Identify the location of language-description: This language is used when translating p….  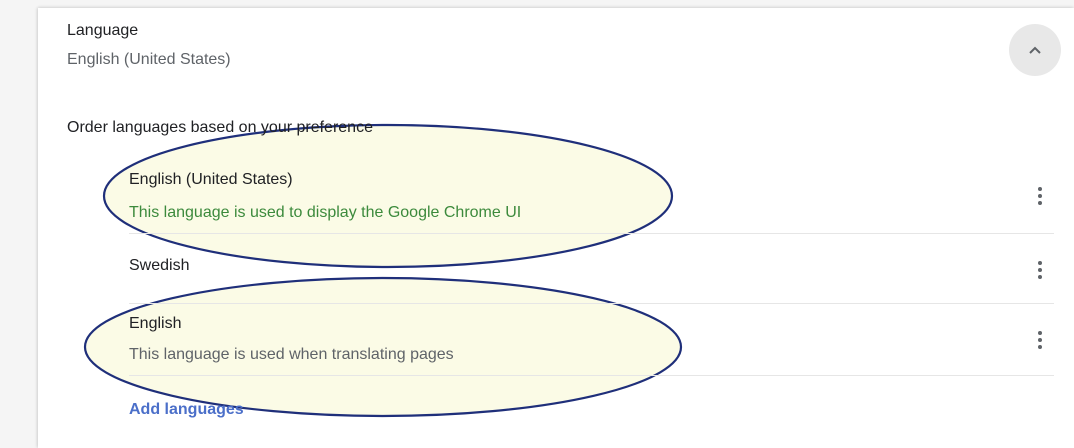
(291, 354).